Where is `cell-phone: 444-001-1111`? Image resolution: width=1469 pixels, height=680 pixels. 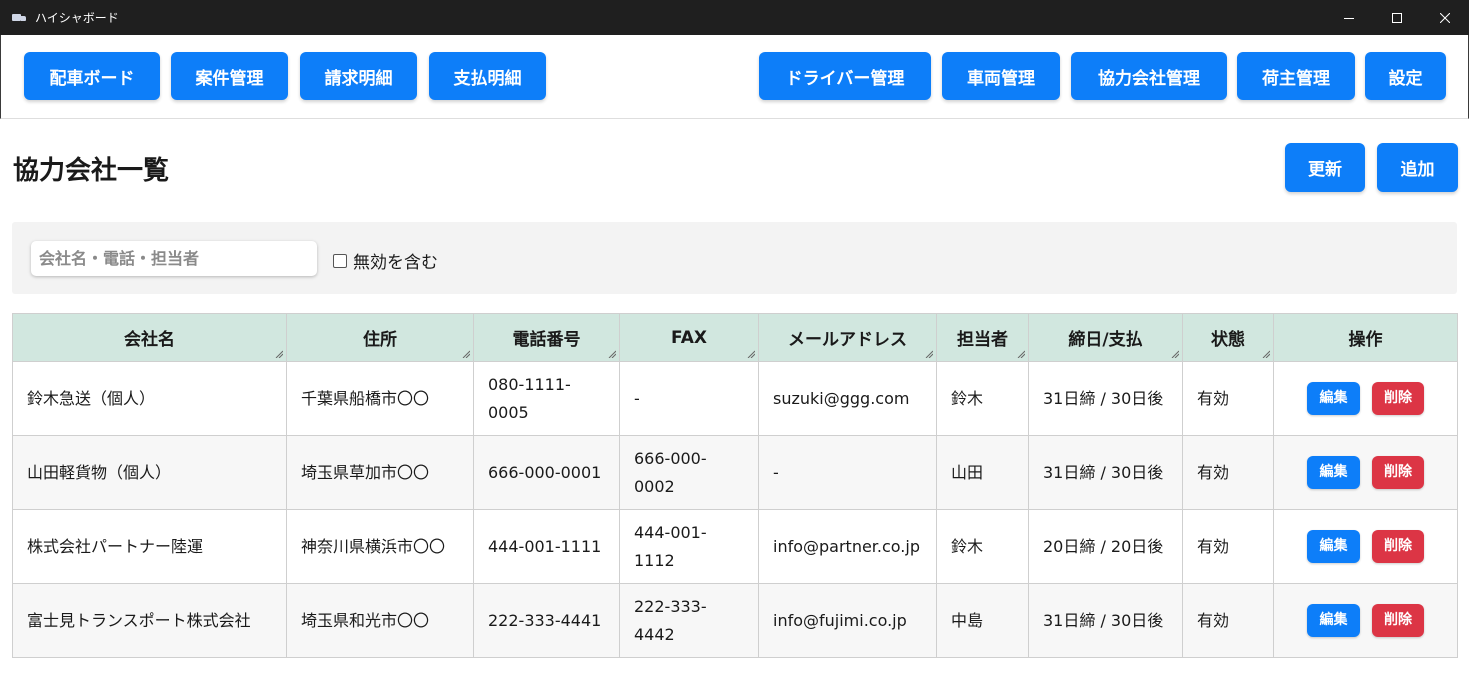
cell-phone: 444-001-1111 is located at coordinates (546, 546).